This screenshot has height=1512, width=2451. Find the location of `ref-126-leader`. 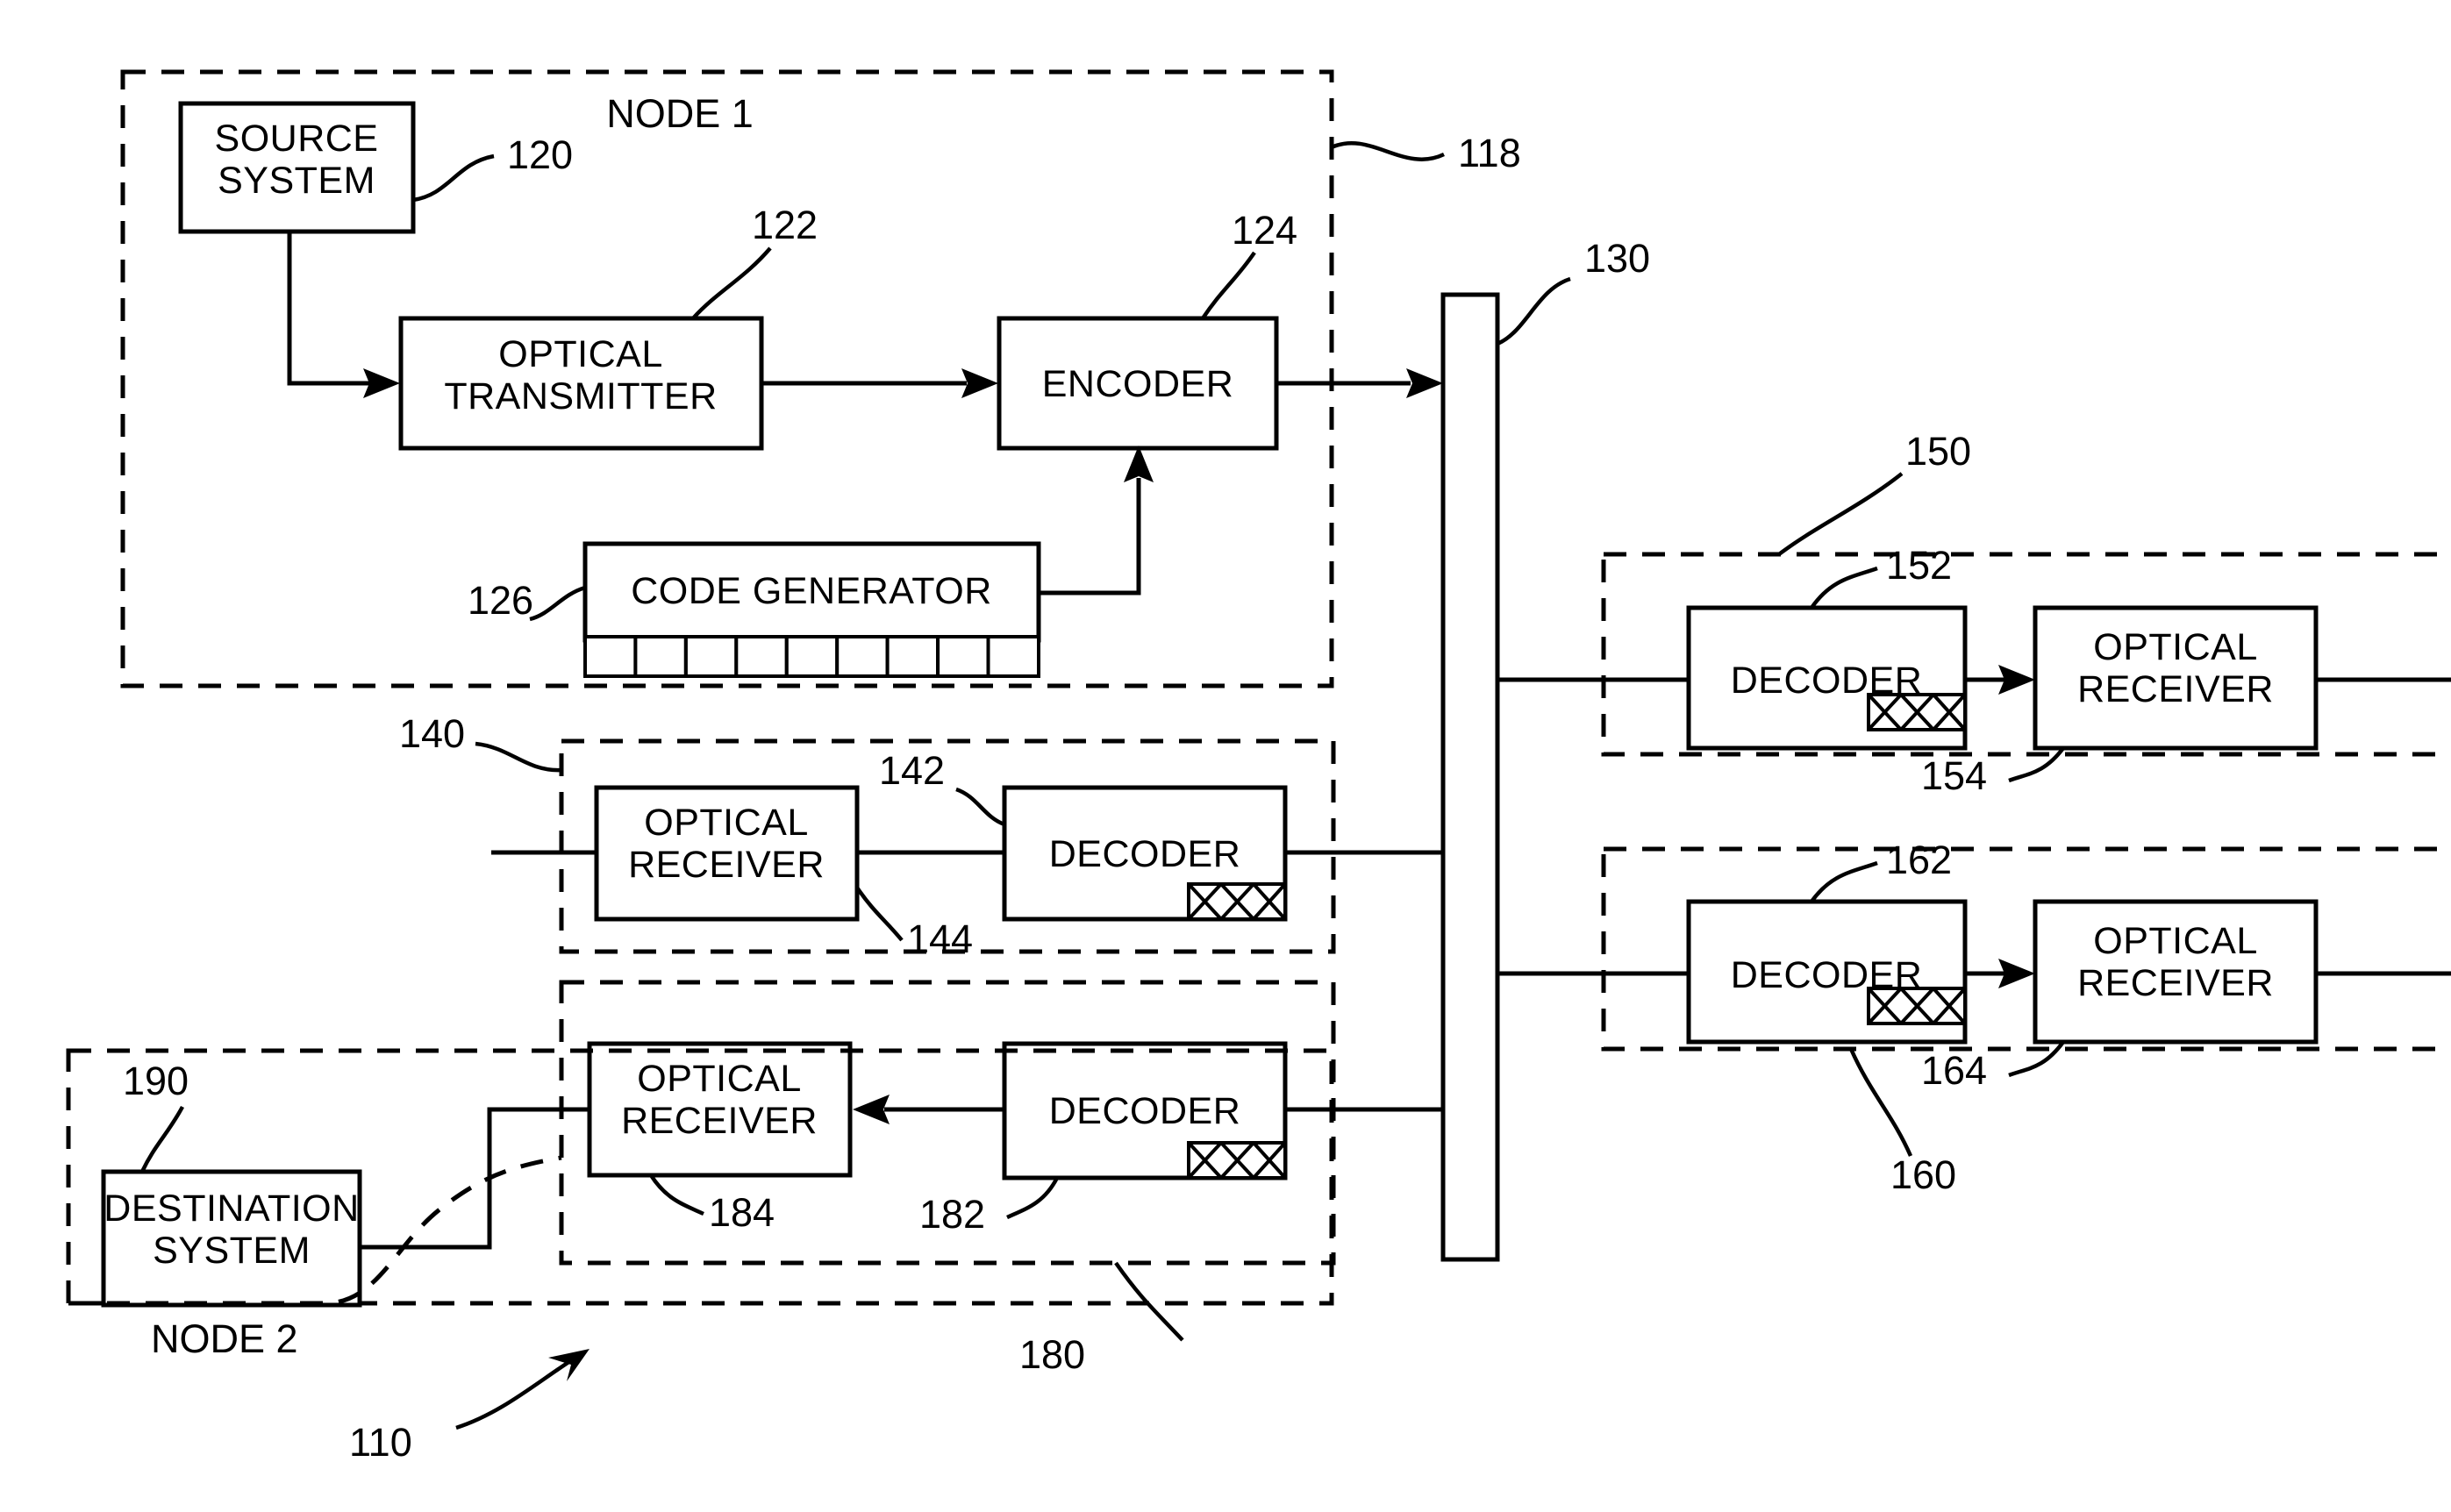

ref-126-leader is located at coordinates (557, 603).